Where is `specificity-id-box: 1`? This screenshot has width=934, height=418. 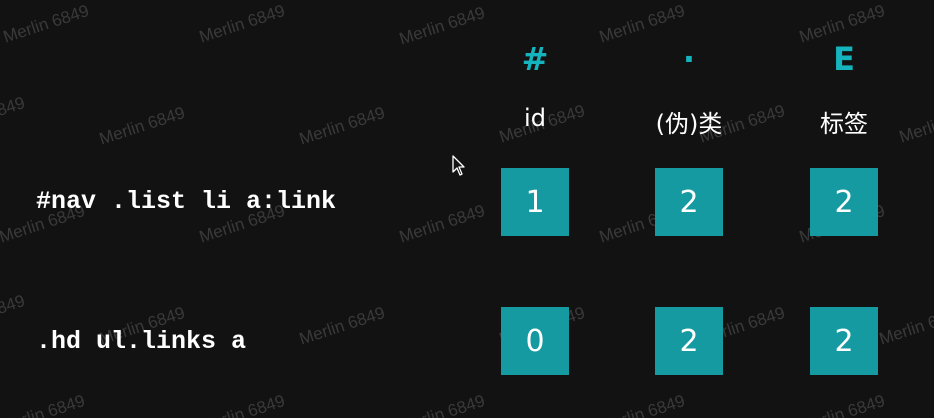
specificity-id-box: 1 is located at coordinates (535, 202).